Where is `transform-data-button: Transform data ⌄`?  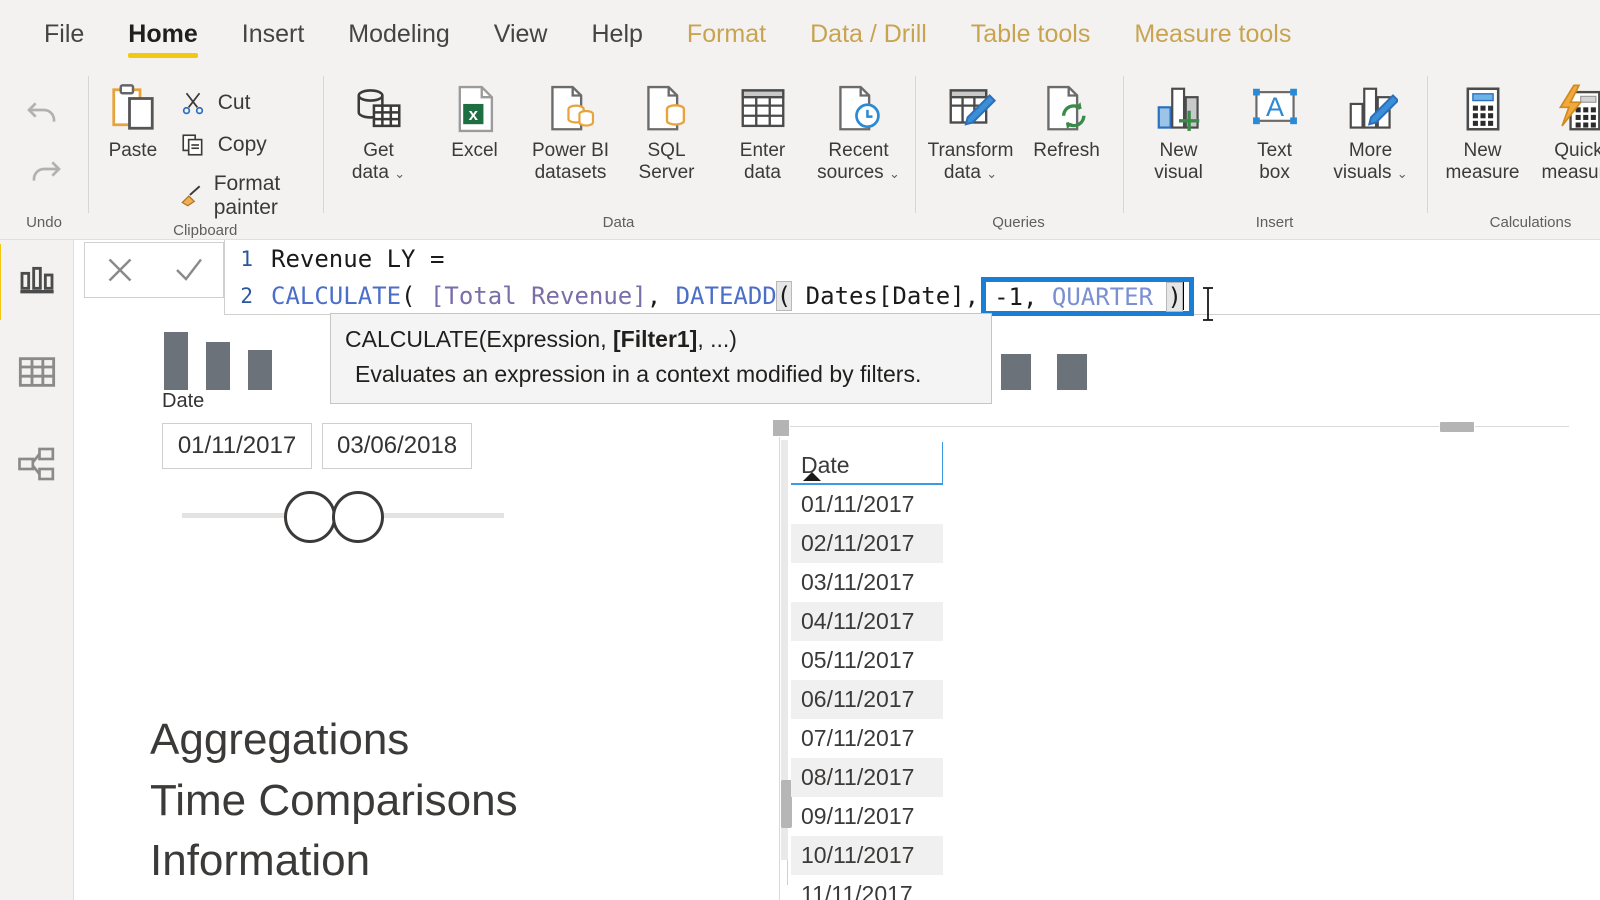 transform-data-button: Transform data ⌄ is located at coordinates (971, 129).